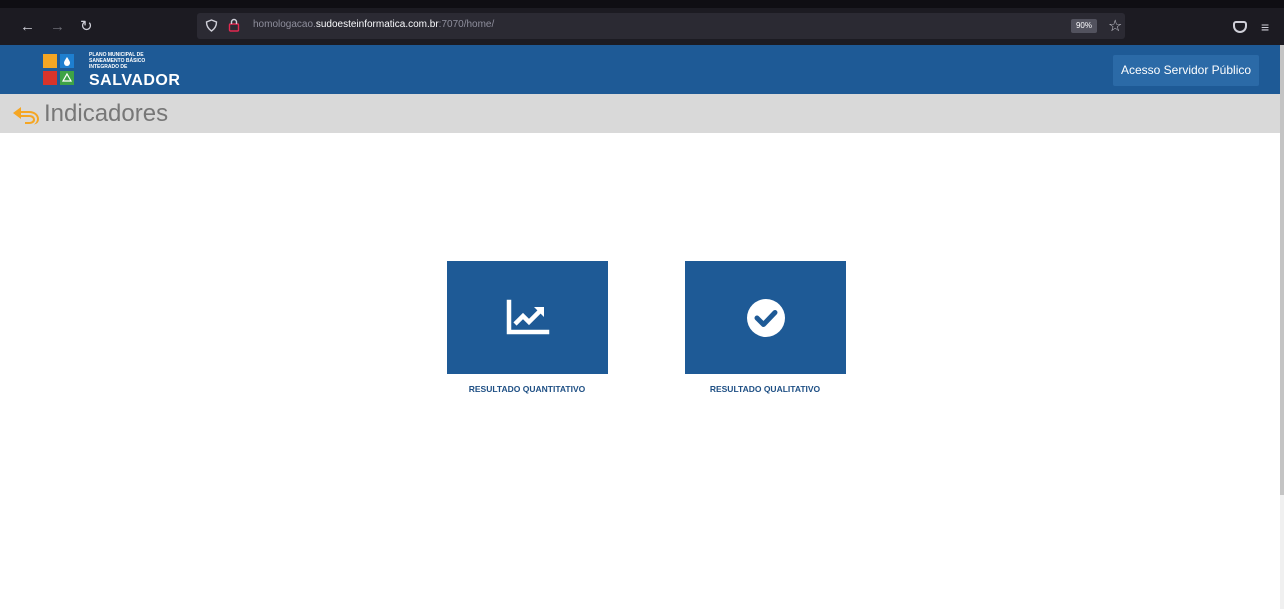 The image size is (1284, 609). I want to click on reload-icon: ↻, so click(86, 27).